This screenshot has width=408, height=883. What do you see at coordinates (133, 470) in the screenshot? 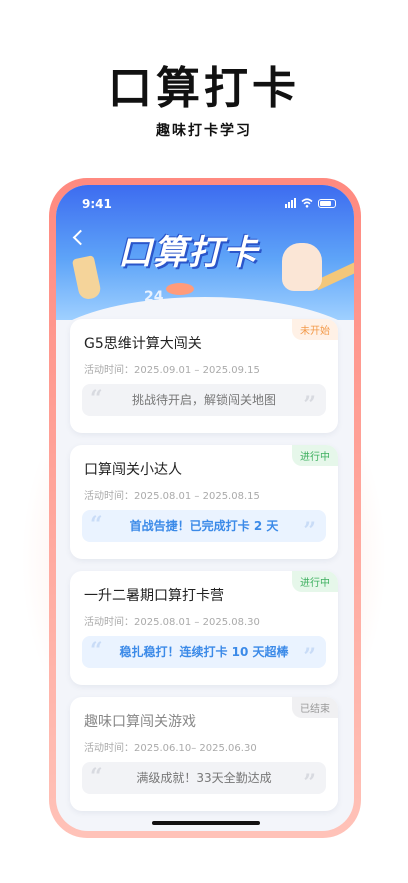
I see `card-title: 口算闯关小达人` at bounding box center [133, 470].